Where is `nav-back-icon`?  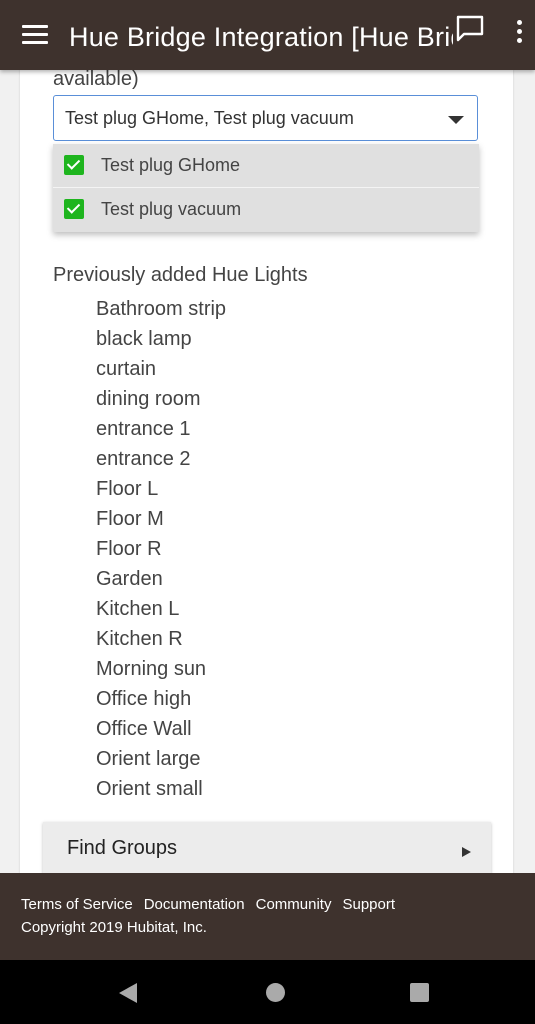
nav-back-icon is located at coordinates (128, 993).